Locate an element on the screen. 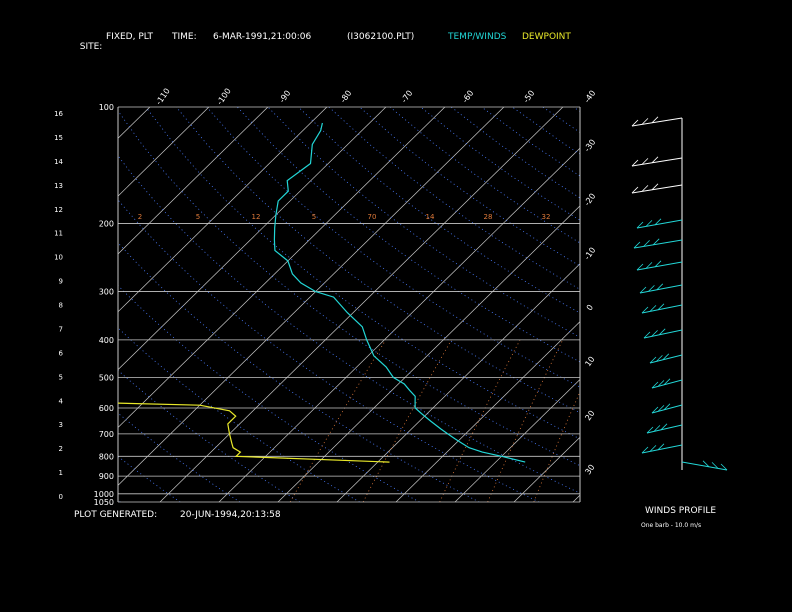 Image resolution: width=792 pixels, height=612 pixels. mixing-ratio-label: 2 is located at coordinates (140, 217).